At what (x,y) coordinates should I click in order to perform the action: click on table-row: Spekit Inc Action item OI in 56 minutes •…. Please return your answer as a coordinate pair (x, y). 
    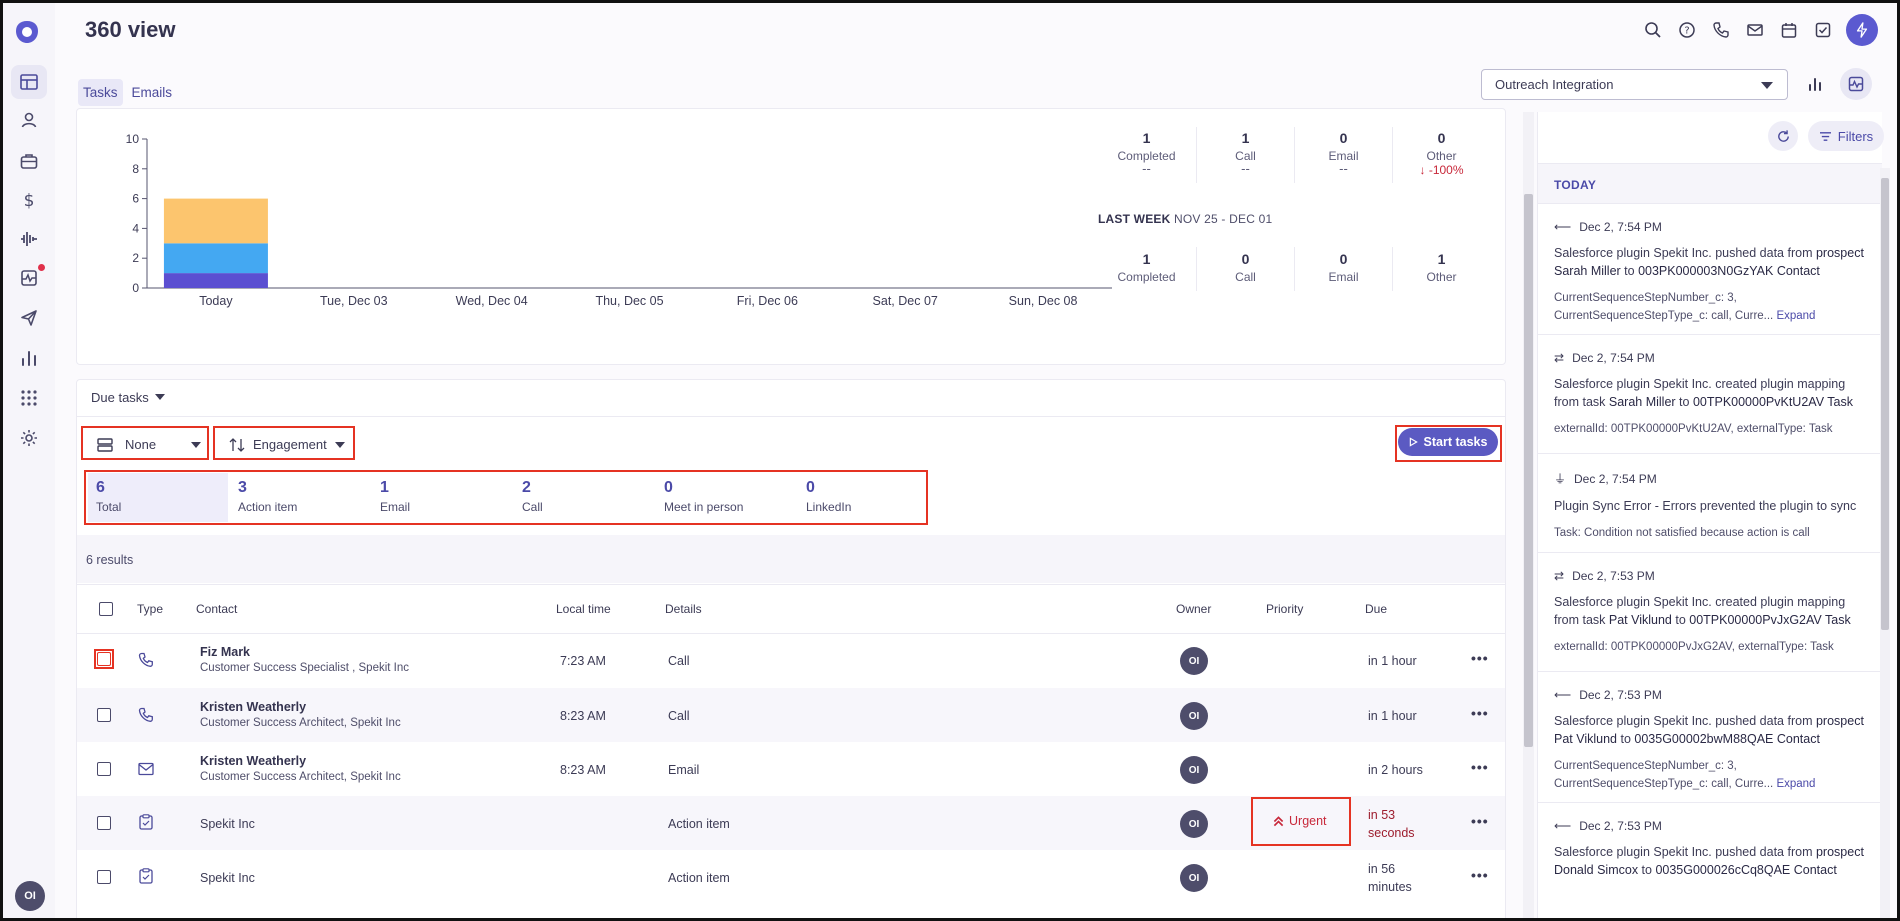
    Looking at the image, I should click on (791, 877).